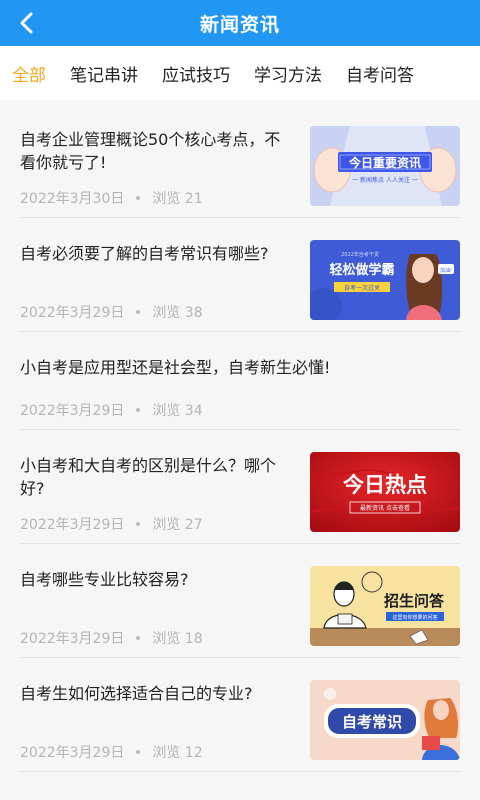 The width and height of the screenshot is (480, 800). Describe the element at coordinates (414, 601) in the screenshot. I see `thumb-main-text: 招生问答` at that location.